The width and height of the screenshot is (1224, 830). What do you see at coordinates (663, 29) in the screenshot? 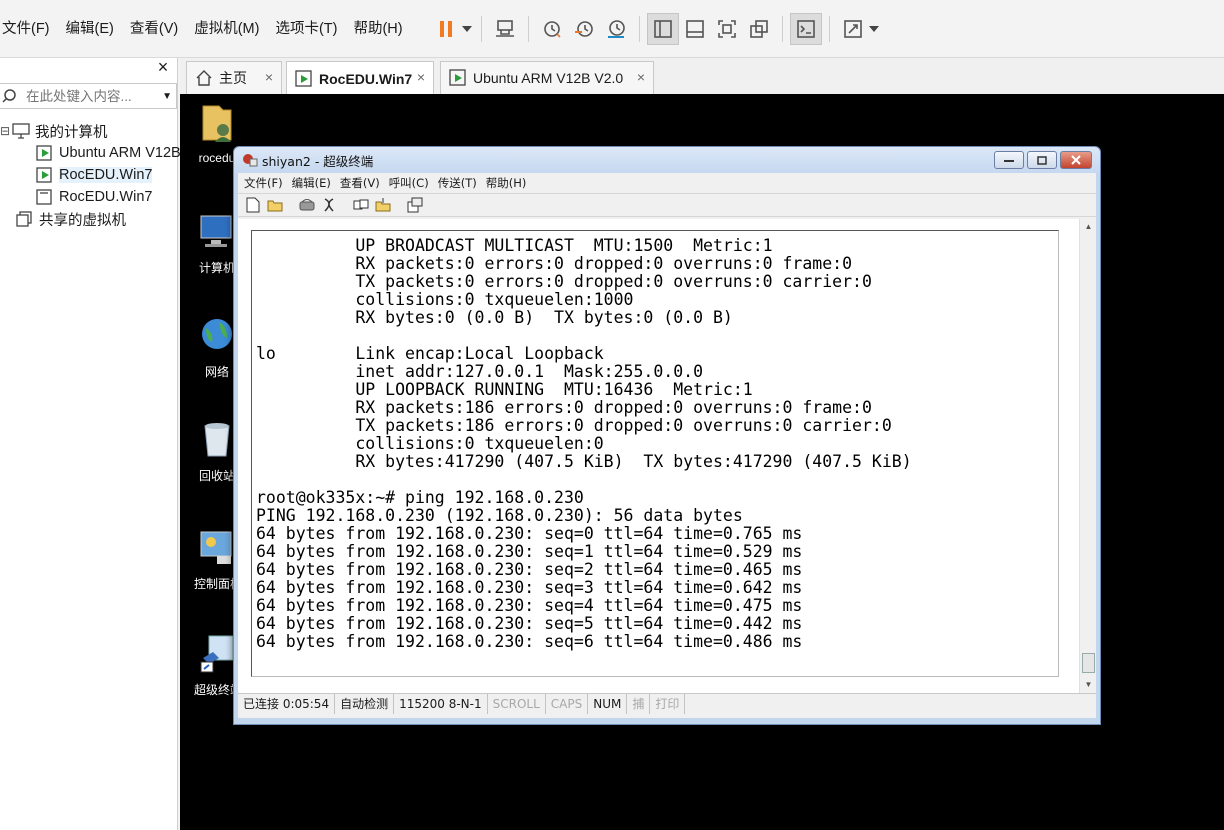
I see `library-view-icon` at bounding box center [663, 29].